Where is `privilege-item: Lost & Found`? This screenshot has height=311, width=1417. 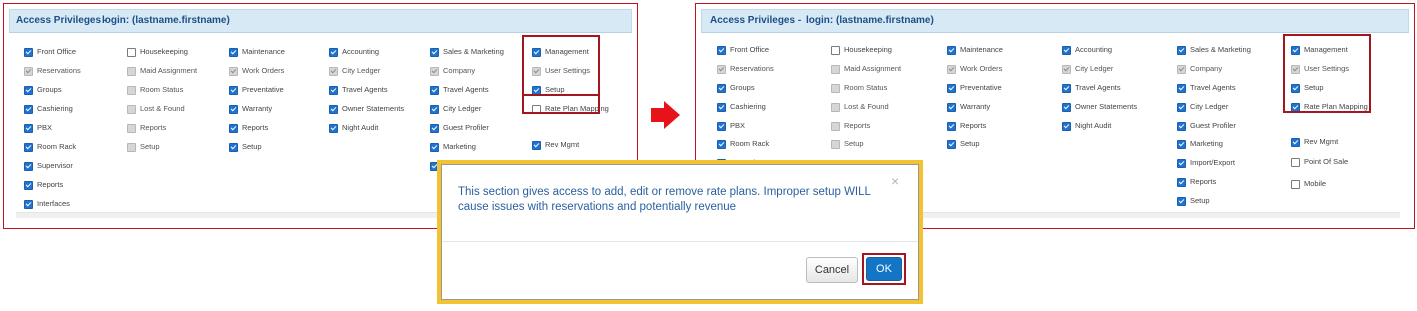 privilege-item: Lost & Found is located at coordinates (860, 107).